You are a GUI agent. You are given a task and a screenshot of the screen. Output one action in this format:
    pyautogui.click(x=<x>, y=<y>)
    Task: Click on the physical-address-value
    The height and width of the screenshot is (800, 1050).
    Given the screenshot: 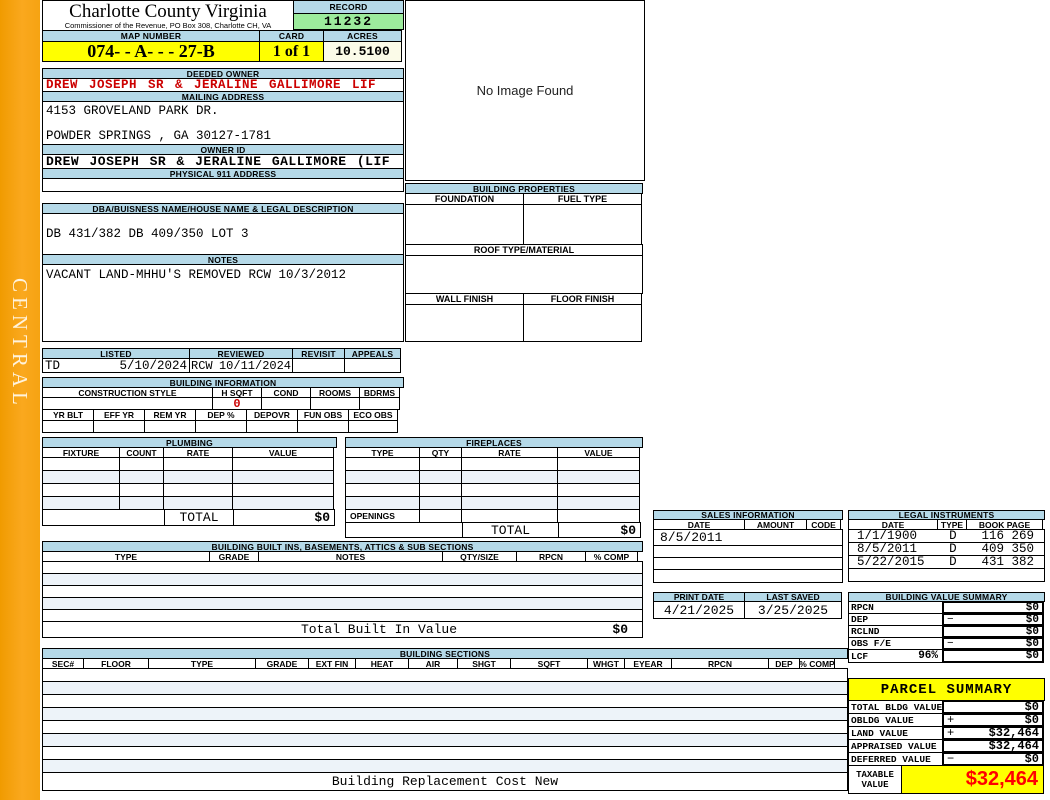 What is the action you would take?
    pyautogui.click(x=223, y=185)
    